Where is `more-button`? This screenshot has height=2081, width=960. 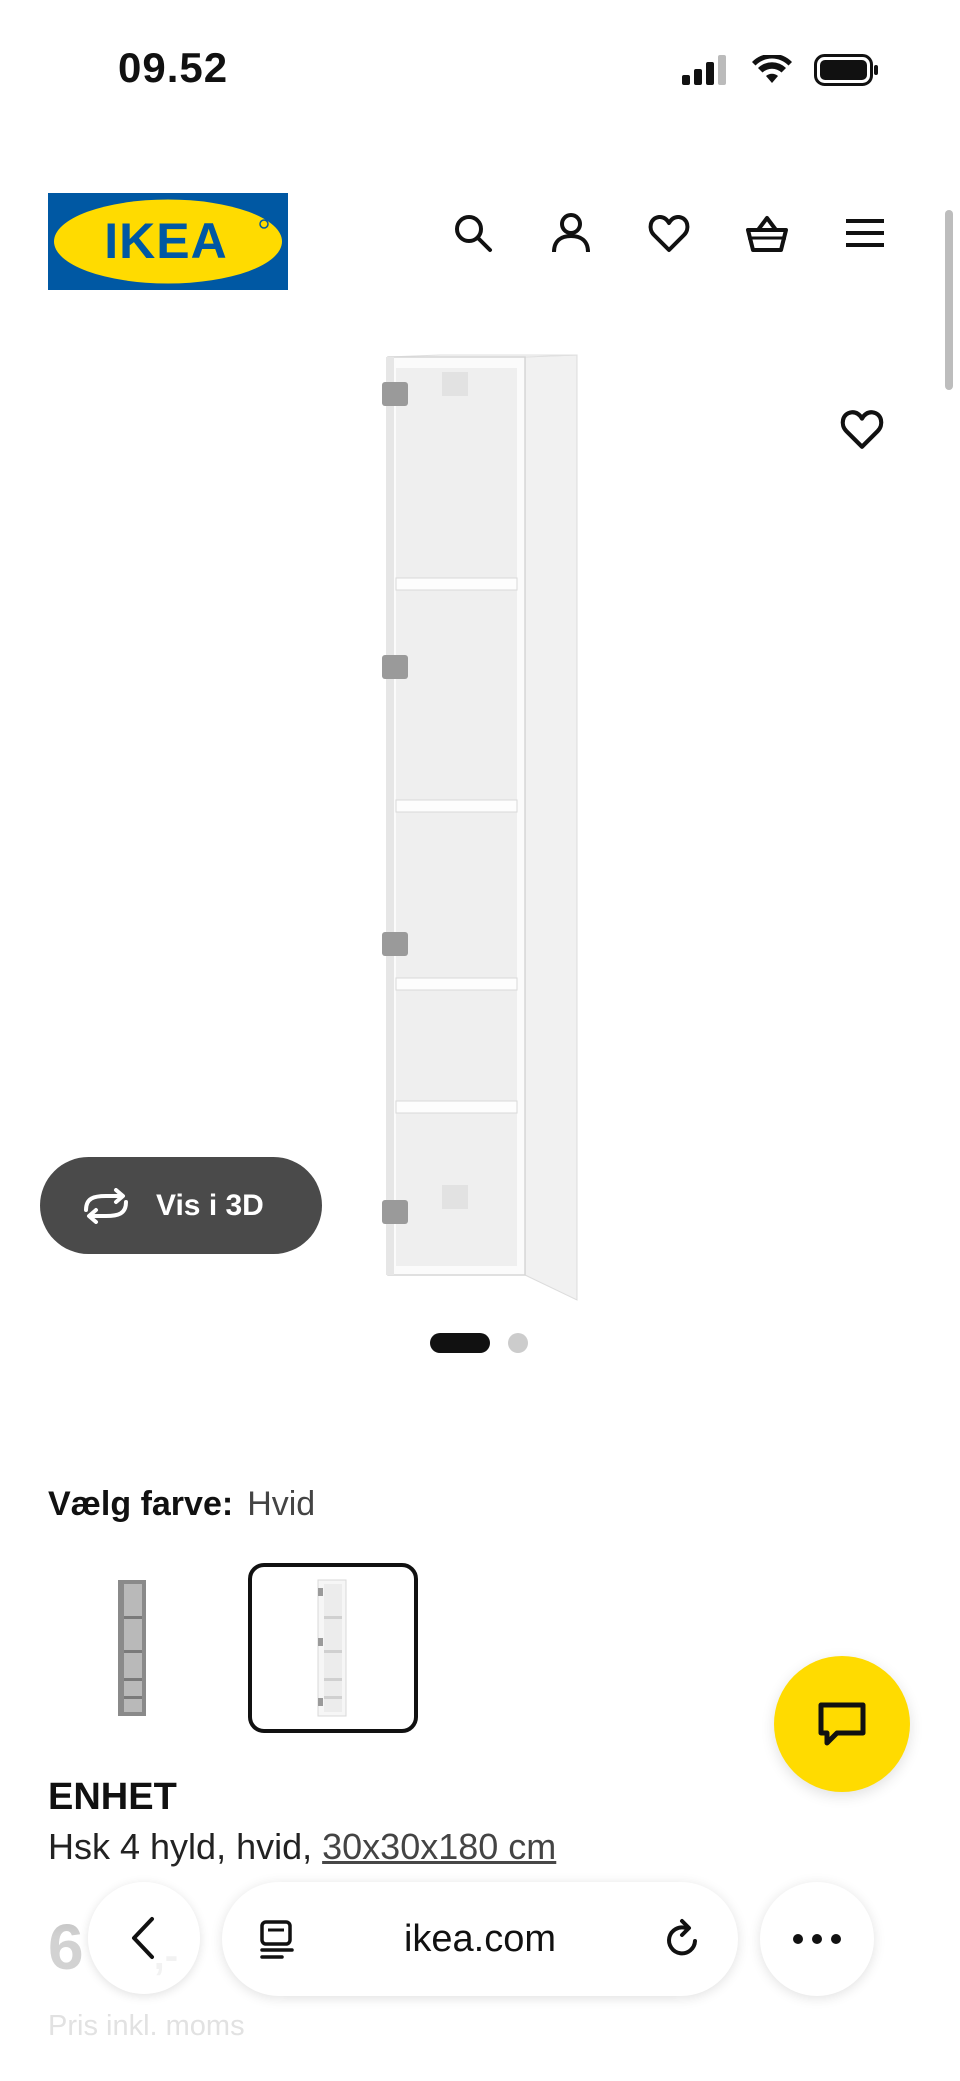
more-button is located at coordinates (817, 1939).